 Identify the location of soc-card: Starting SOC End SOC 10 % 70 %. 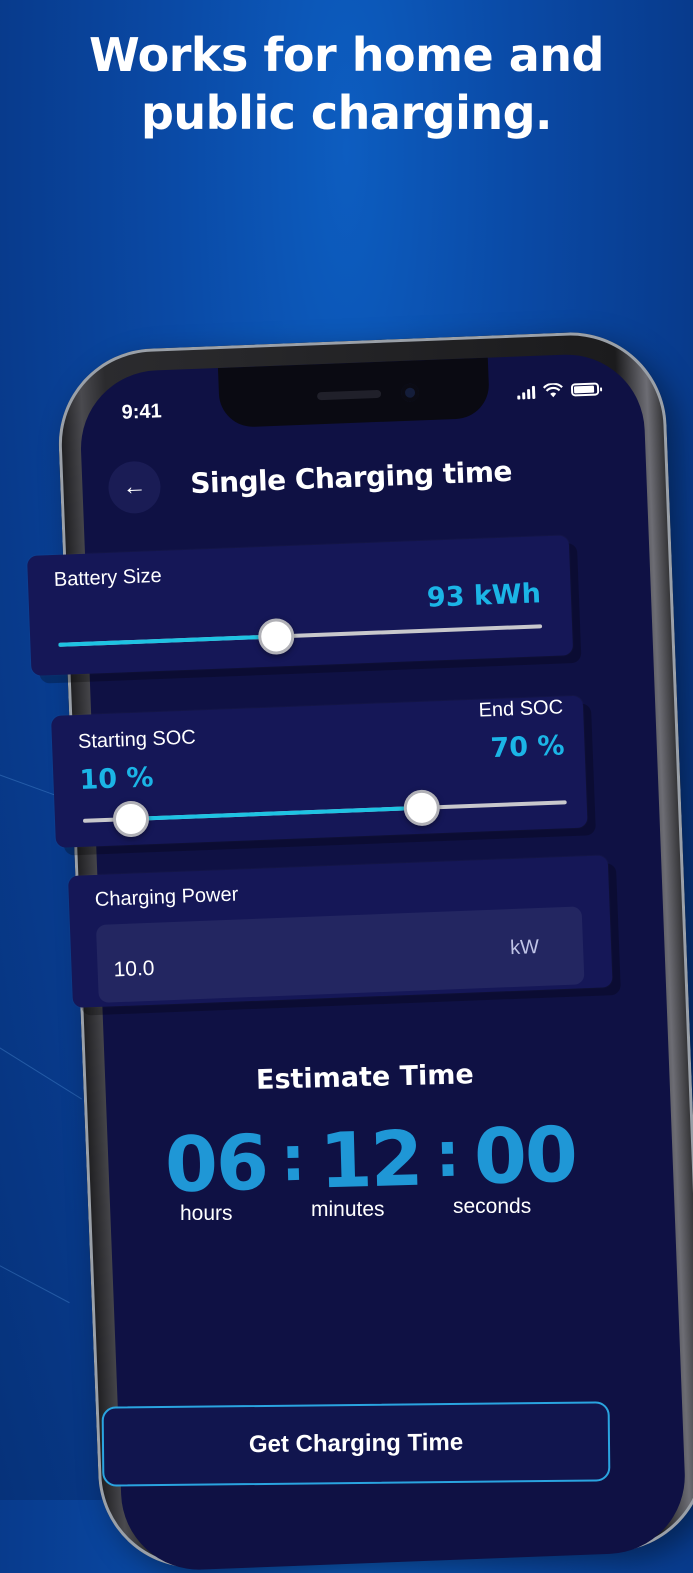
(319, 771).